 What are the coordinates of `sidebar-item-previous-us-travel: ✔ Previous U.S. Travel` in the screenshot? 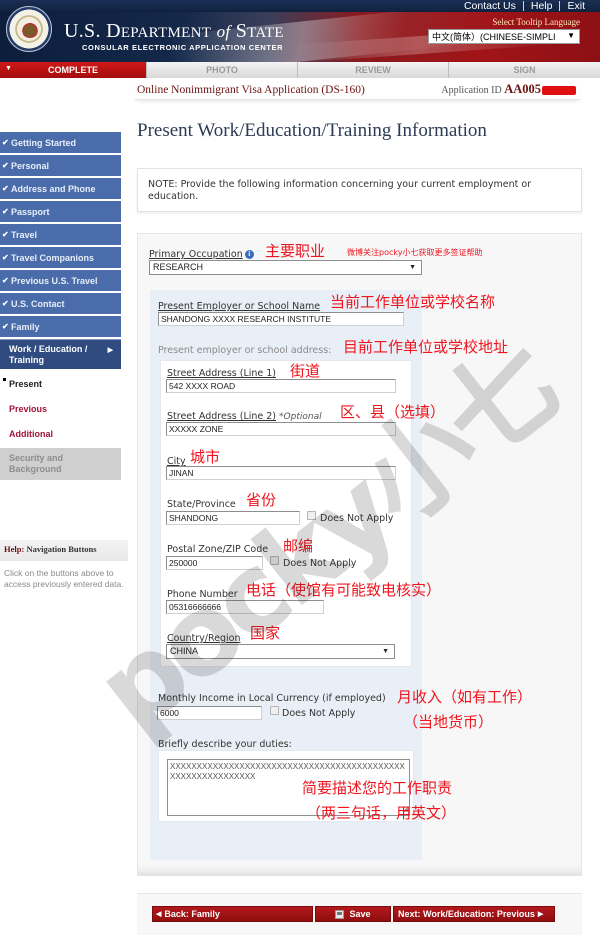 It's located at (60, 280).